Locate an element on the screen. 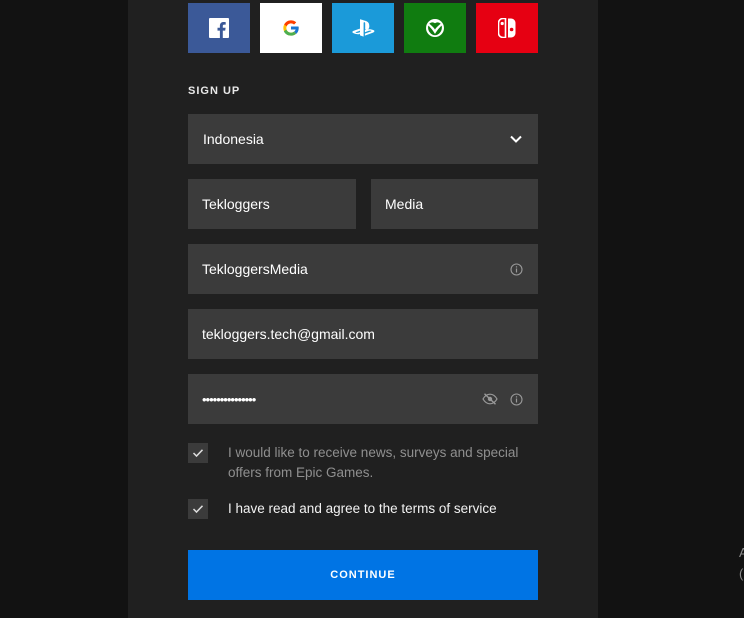 Image resolution: width=744 pixels, height=618 pixels. last-name-field: Media is located at coordinates (454, 204).